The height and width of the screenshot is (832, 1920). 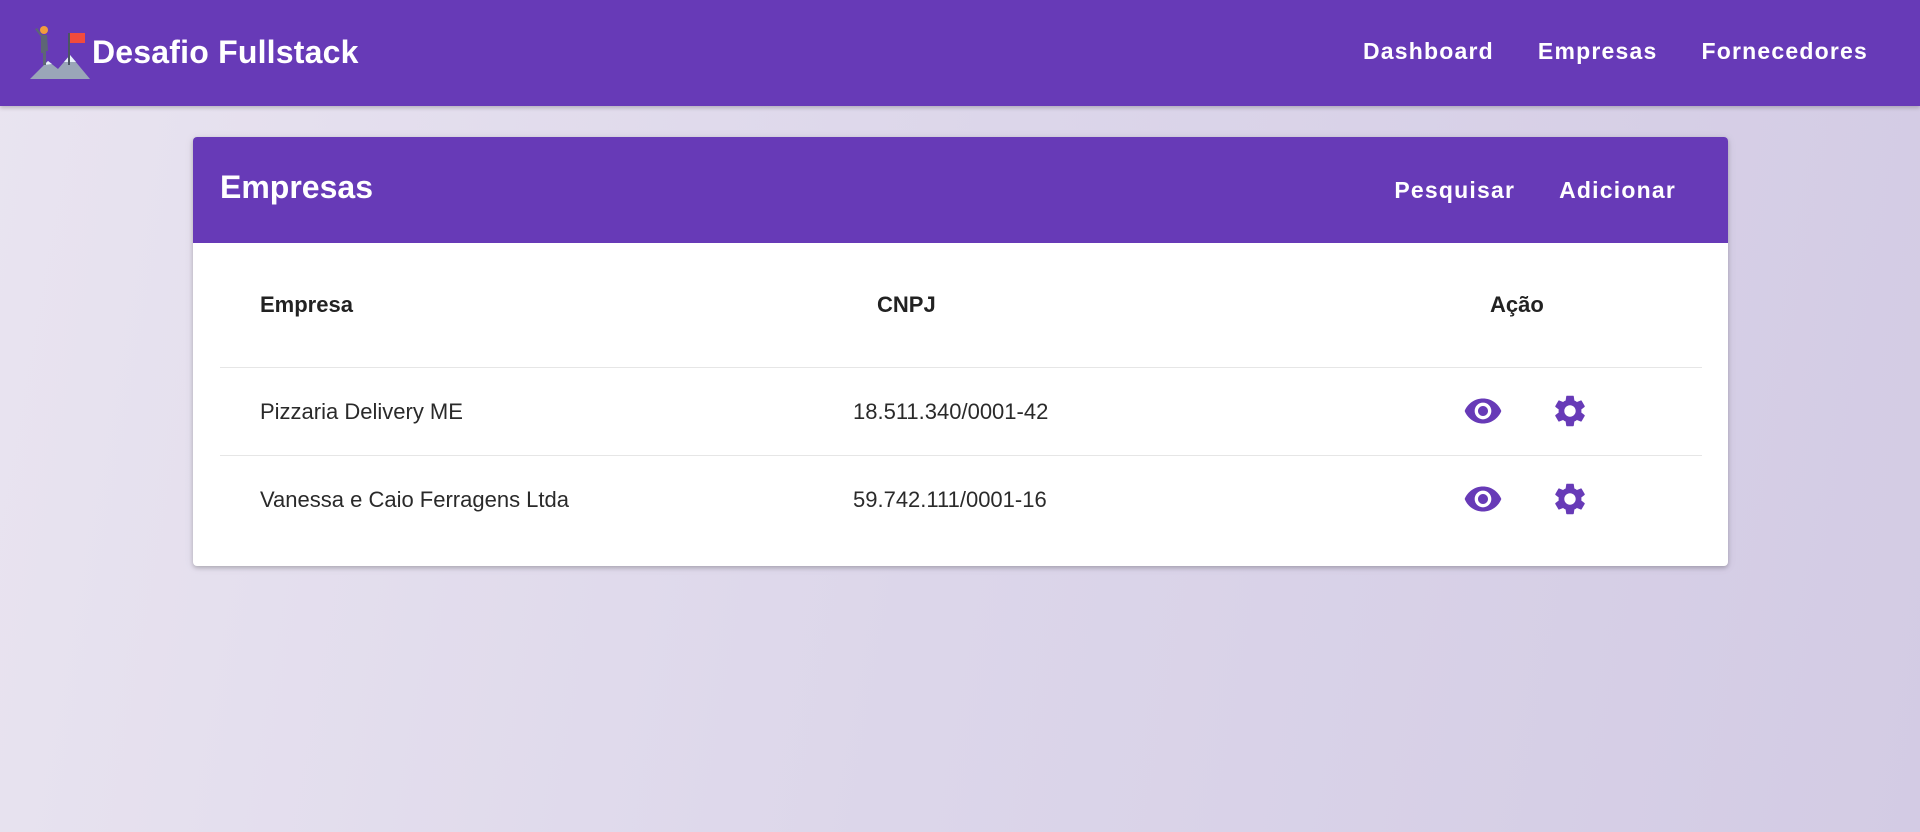 What do you see at coordinates (960, 190) in the screenshot?
I see `card-header: Empresas Pesquisar Adicionar` at bounding box center [960, 190].